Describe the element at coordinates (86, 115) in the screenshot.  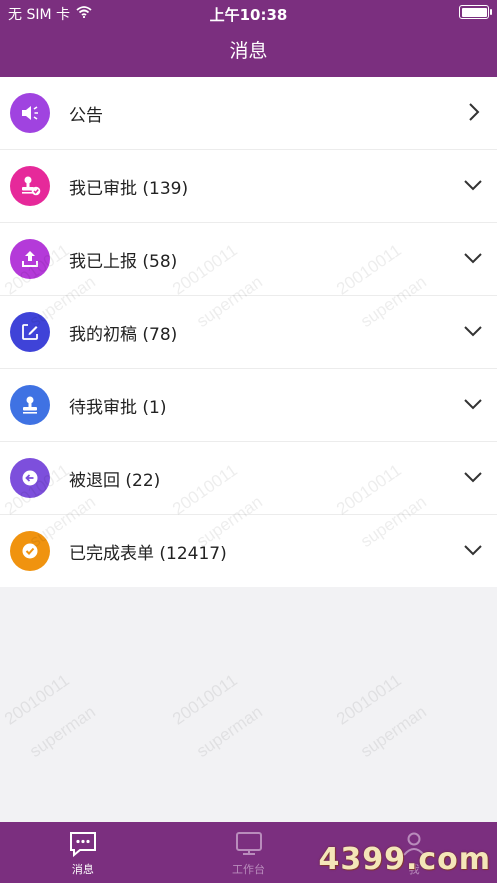
I see `list-item-label: 公告` at that location.